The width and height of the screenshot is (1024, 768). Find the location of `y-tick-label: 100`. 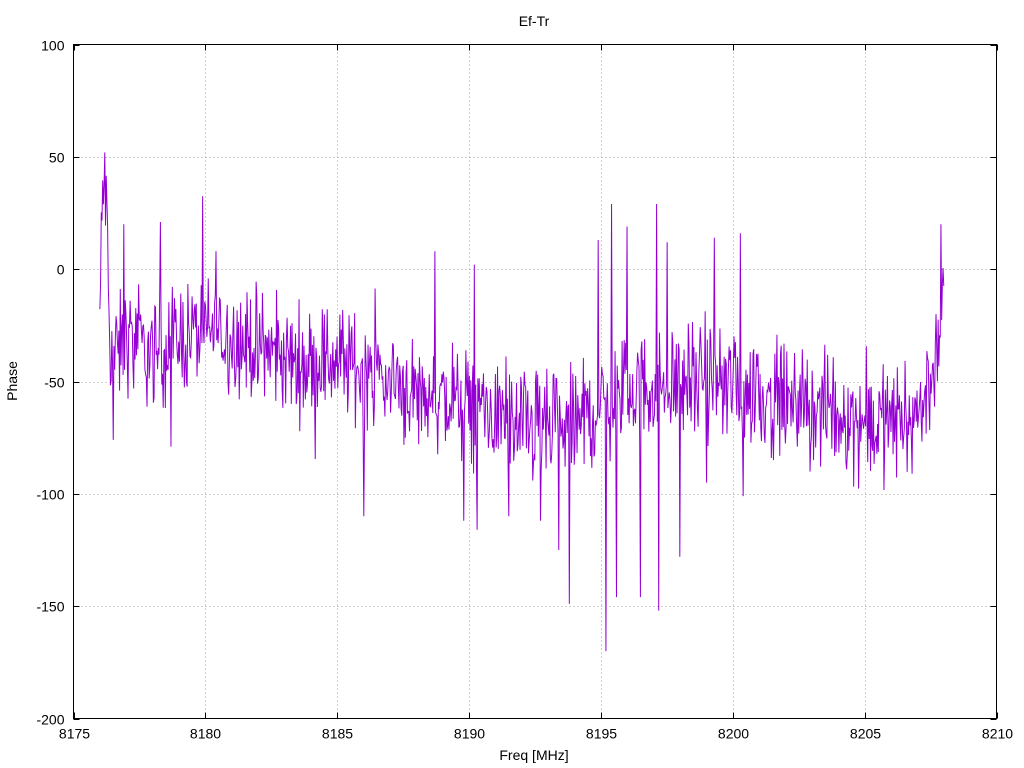

y-tick-label: 100 is located at coordinates (53, 46).